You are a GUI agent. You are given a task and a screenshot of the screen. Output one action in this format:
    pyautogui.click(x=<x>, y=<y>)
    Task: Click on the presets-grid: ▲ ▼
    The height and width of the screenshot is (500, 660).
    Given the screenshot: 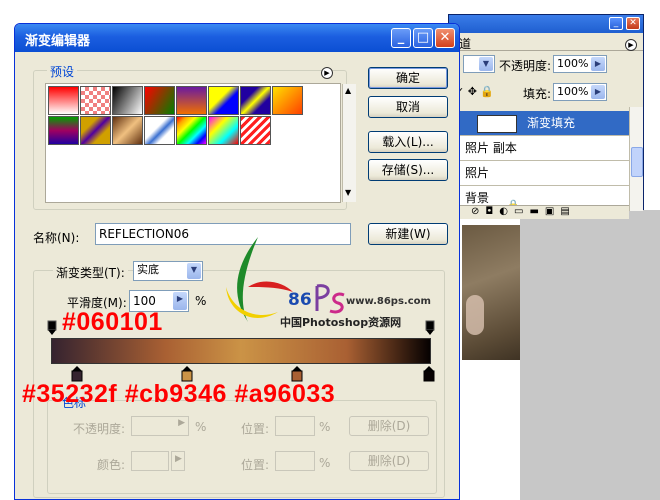 What is the action you would take?
    pyautogui.click(x=200, y=143)
    